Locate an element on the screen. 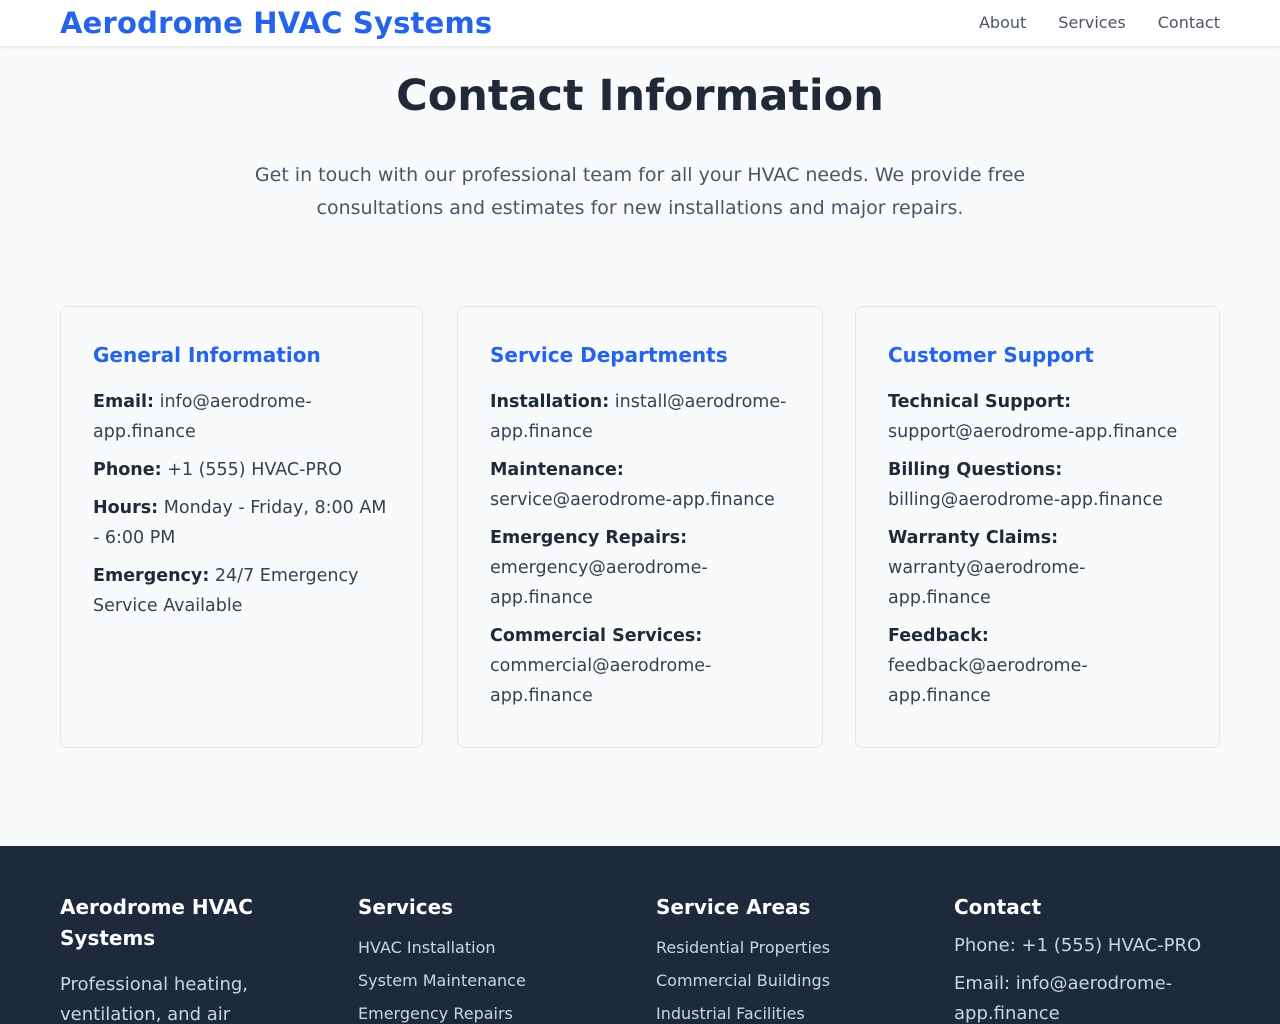 The width and height of the screenshot is (1280, 1024). footer-link-system-maintenance: System Maintenance is located at coordinates (483, 980).